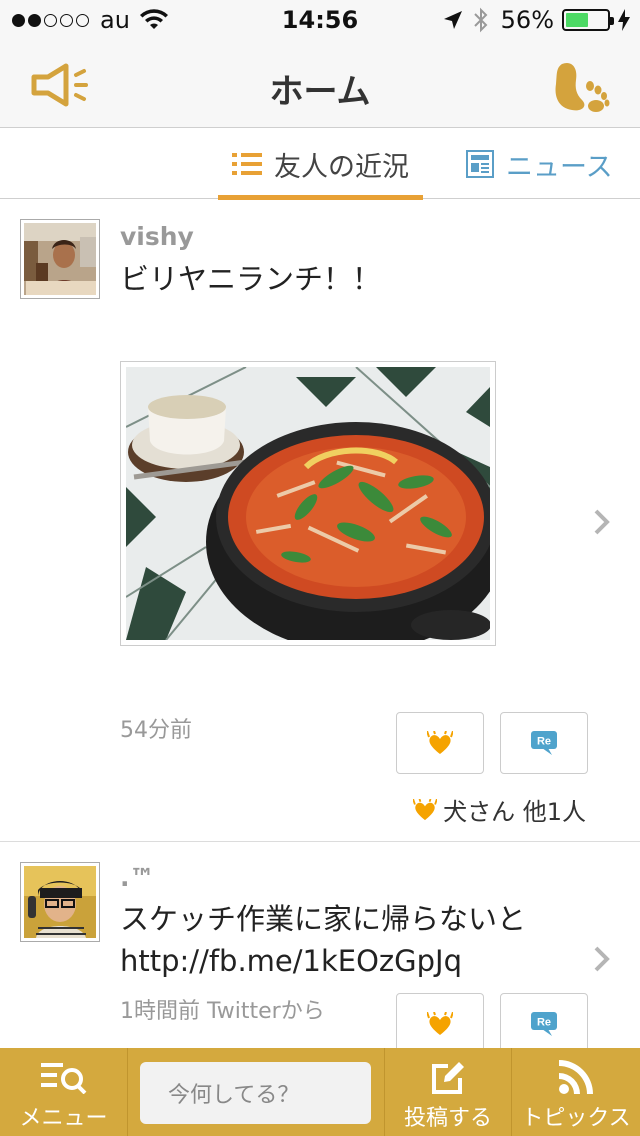 The width and height of the screenshot is (640, 1136). I want to click on battery-fill, so click(577, 20).